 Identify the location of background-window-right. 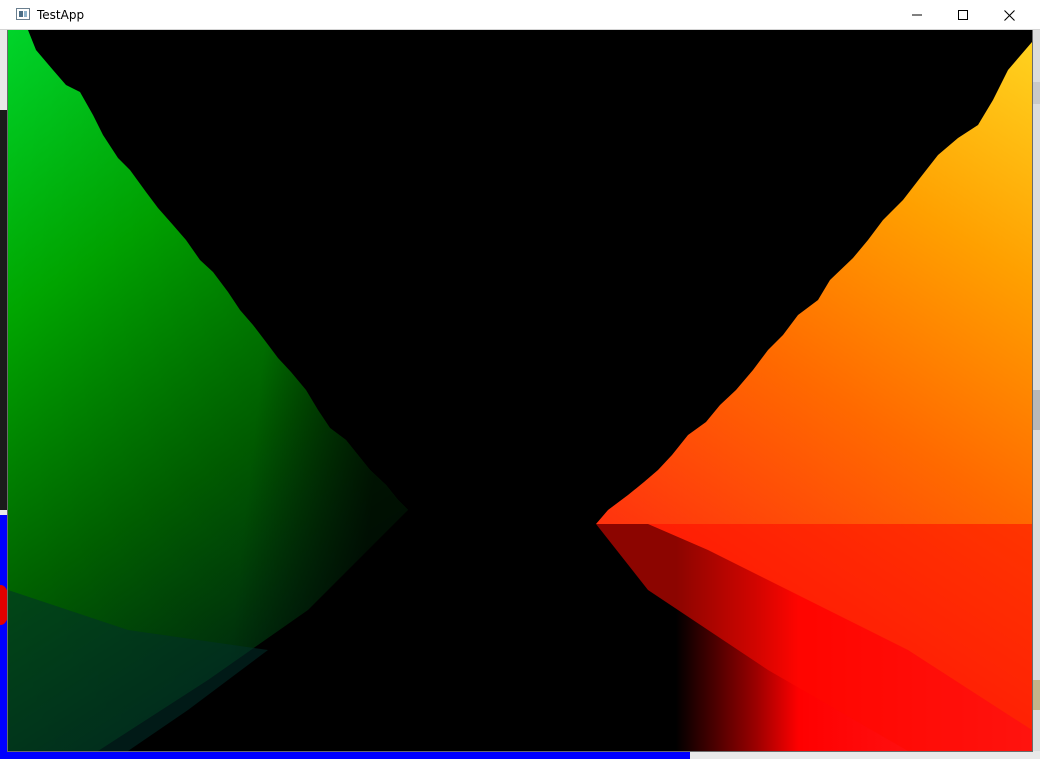
(1036, 394).